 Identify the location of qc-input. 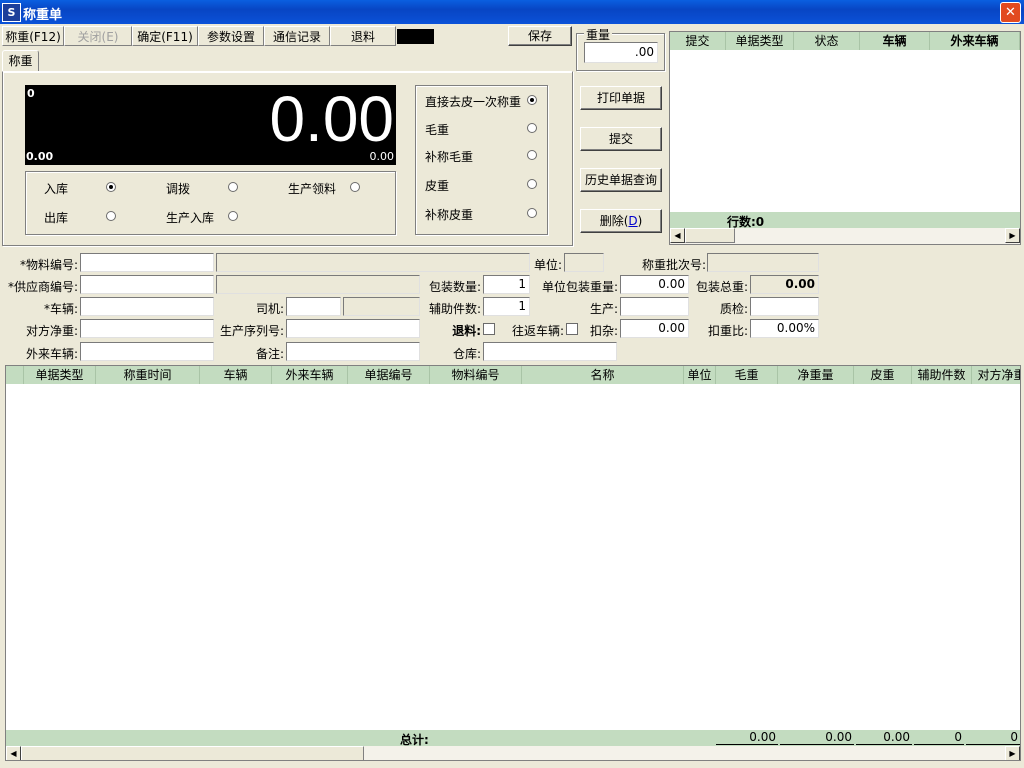
(784, 306).